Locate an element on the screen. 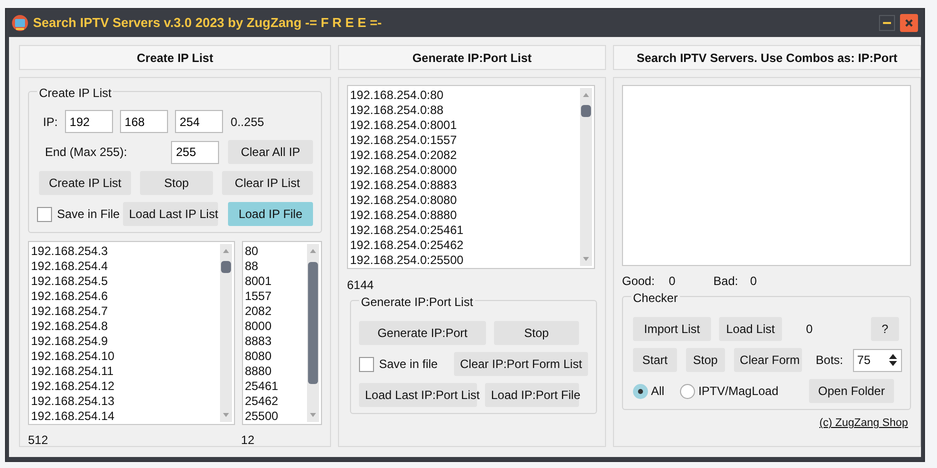 The height and width of the screenshot is (468, 937). list-item: 192.168.254.8 is located at coordinates (123, 326).